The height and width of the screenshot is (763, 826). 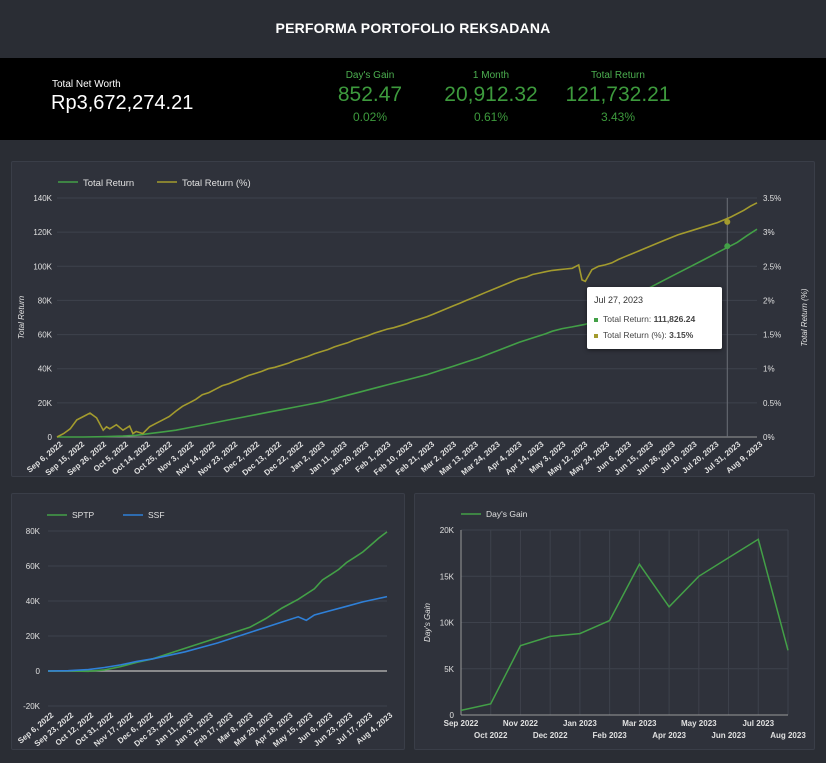 I want to click on y-left-tick: 0, so click(x=50, y=437).